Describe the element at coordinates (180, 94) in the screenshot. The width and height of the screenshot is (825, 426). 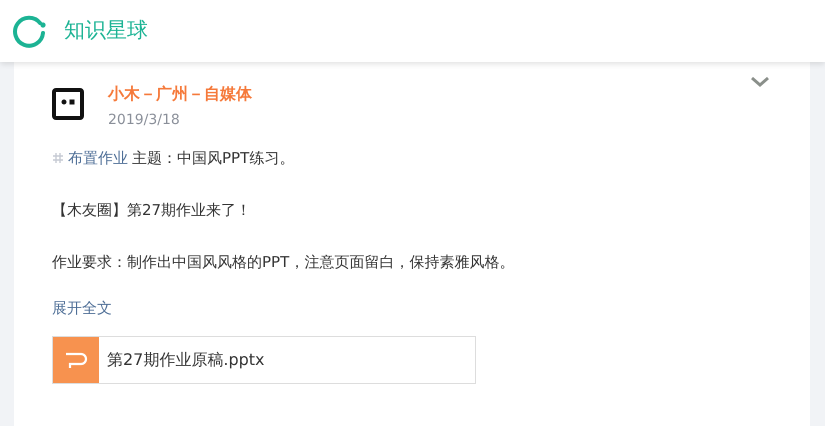
I see `author-name: 小木－广州－自媒体` at that location.